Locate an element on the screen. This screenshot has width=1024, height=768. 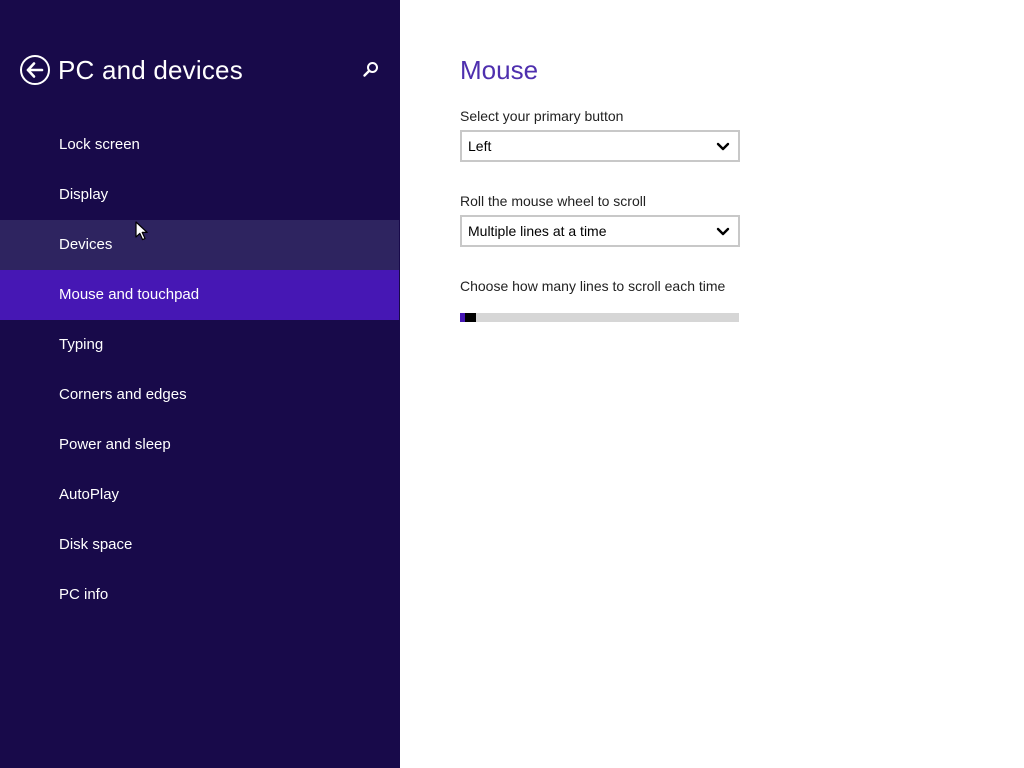
wheel-scroll-label: Roll the mouse wheel to scroll is located at coordinates (553, 201).